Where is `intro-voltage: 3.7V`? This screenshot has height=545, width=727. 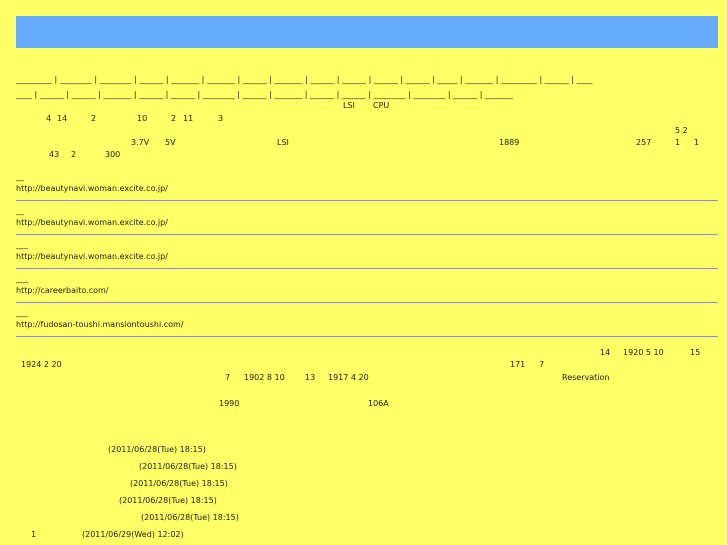
intro-voltage: 3.7V is located at coordinates (140, 142).